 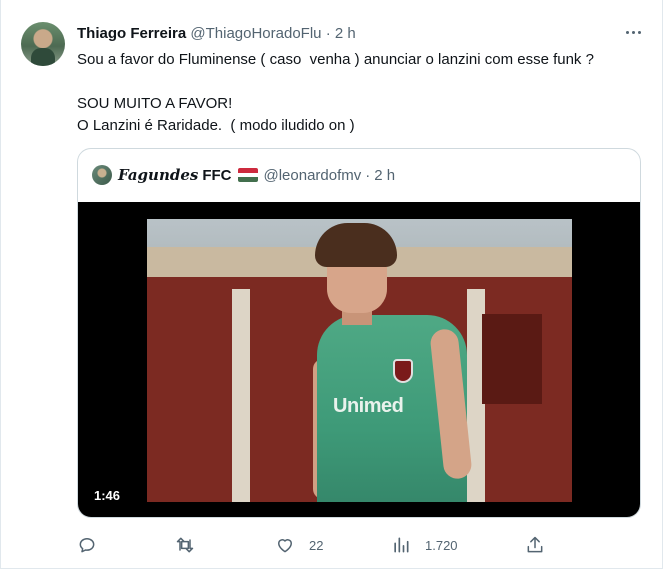 What do you see at coordinates (299, 545) in the screenshot?
I see `like-button: 22` at bounding box center [299, 545].